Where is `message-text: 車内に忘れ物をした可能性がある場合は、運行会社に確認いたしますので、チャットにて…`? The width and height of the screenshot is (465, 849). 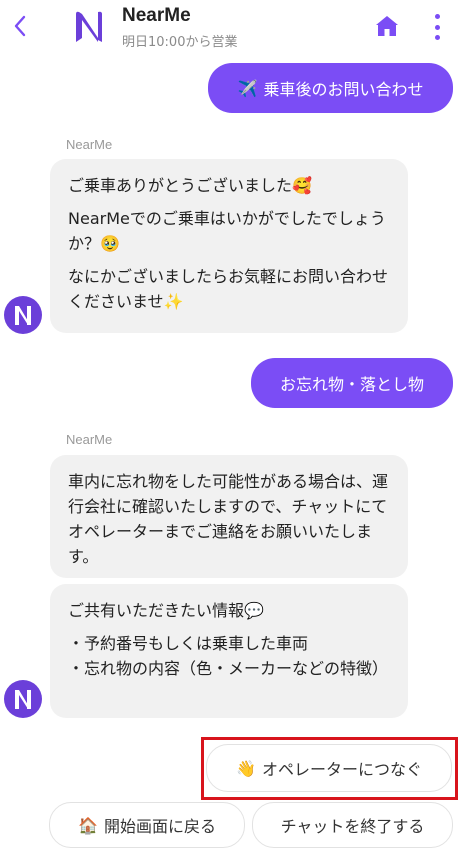
message-text: 車内に忘れ物をした可能性がある場合は、運行会社に確認いたしますので、チャットにて… is located at coordinates (228, 519).